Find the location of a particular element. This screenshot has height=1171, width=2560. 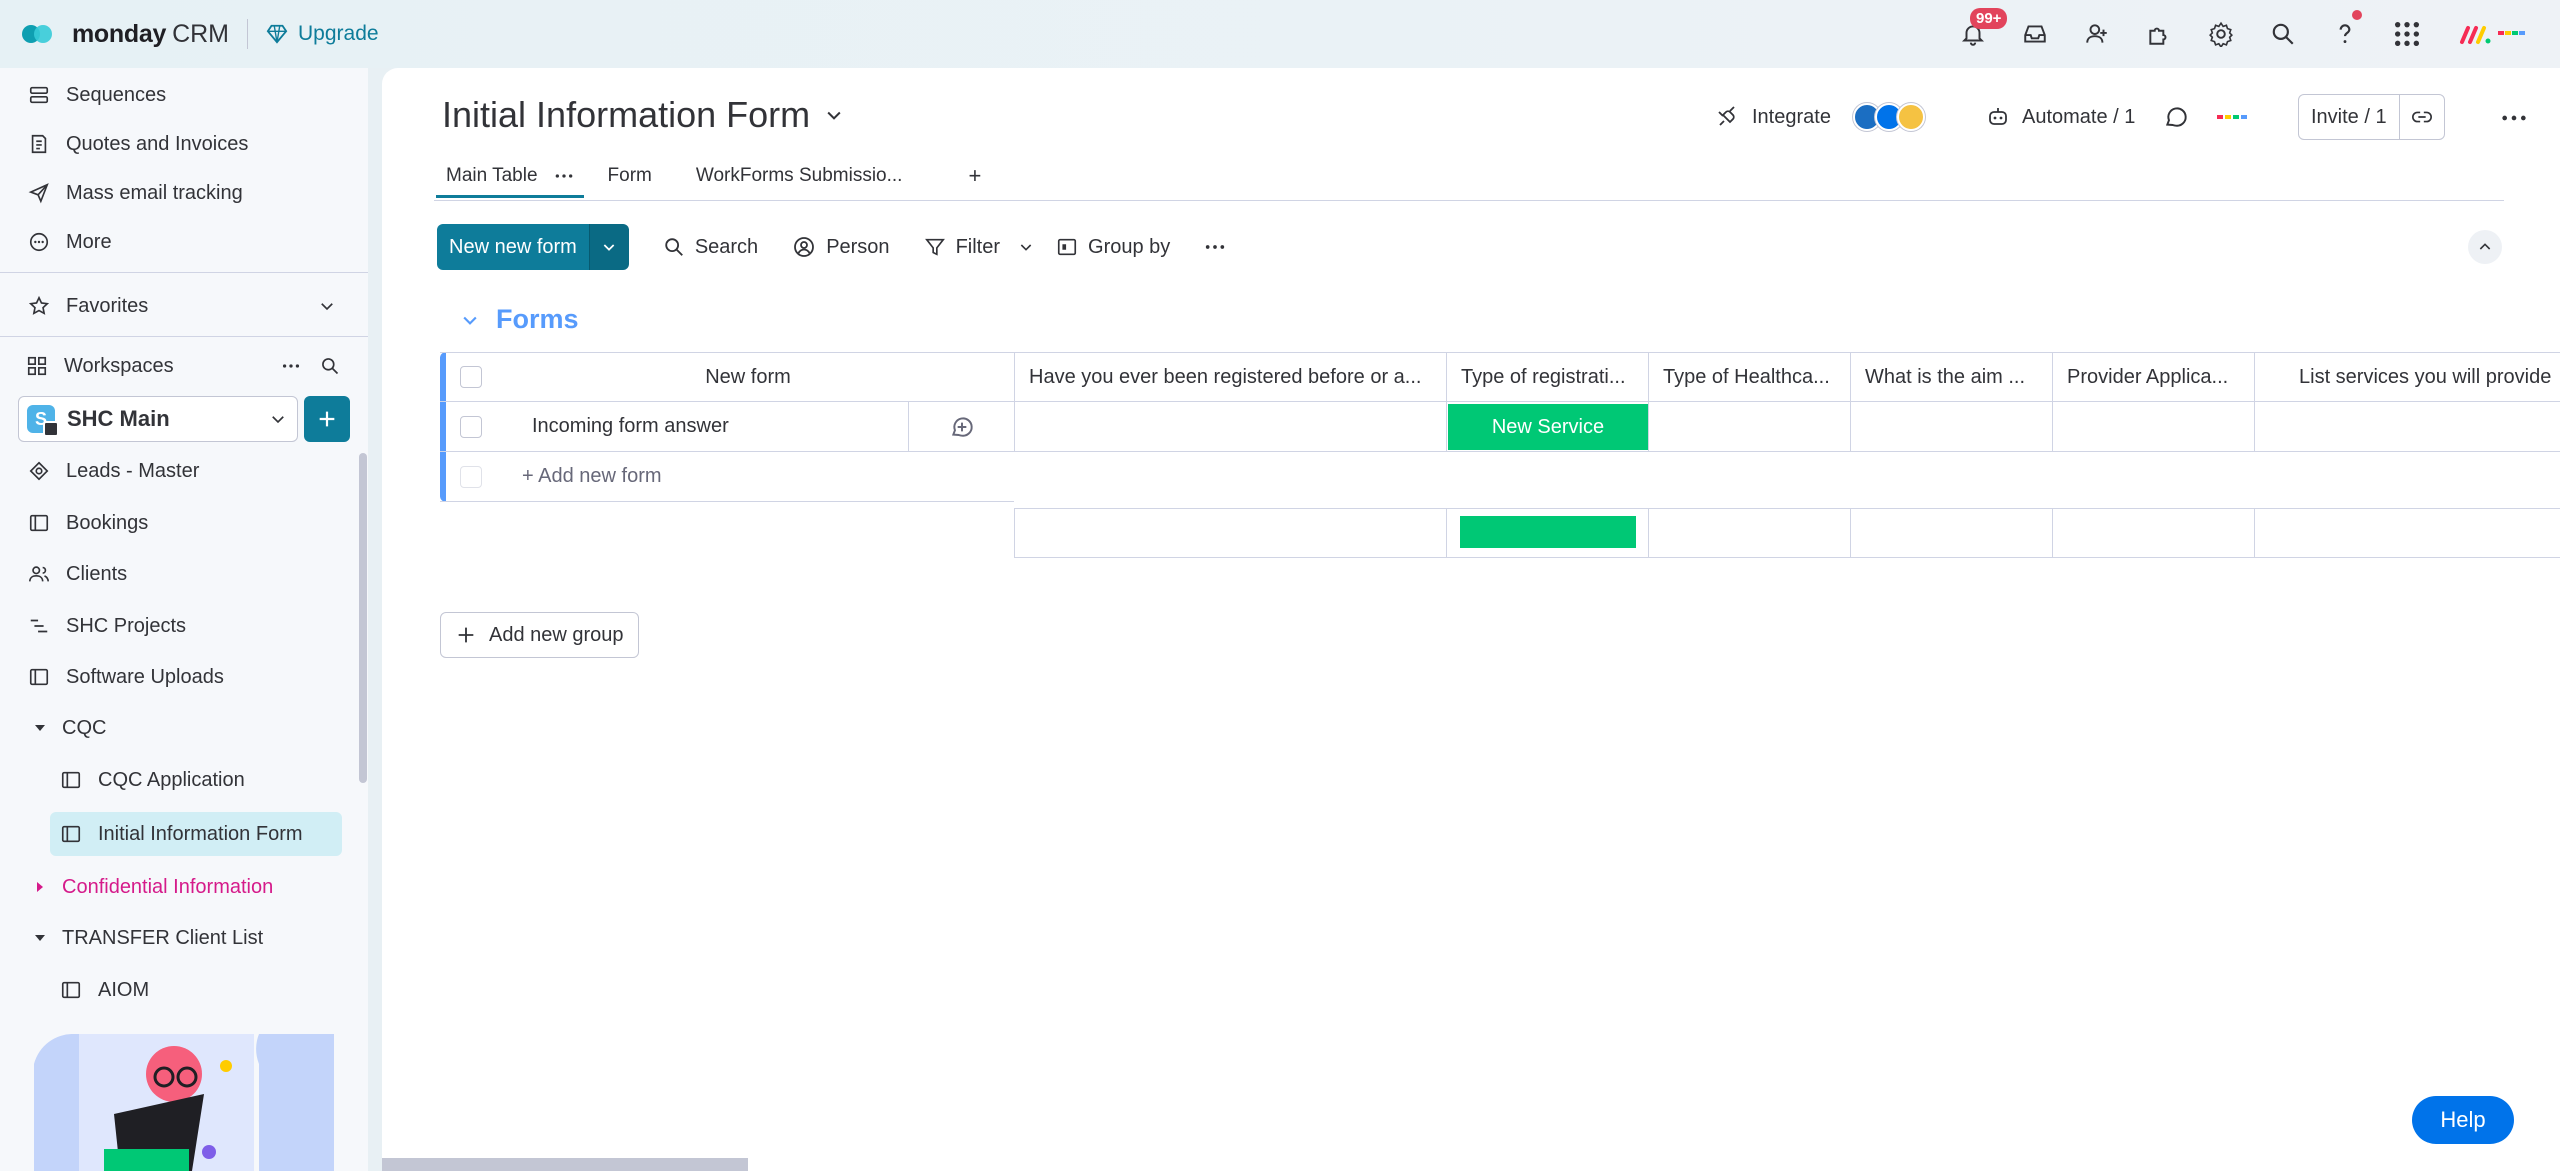

sidebar-item-label: Mass email tracking is located at coordinates (154, 192).